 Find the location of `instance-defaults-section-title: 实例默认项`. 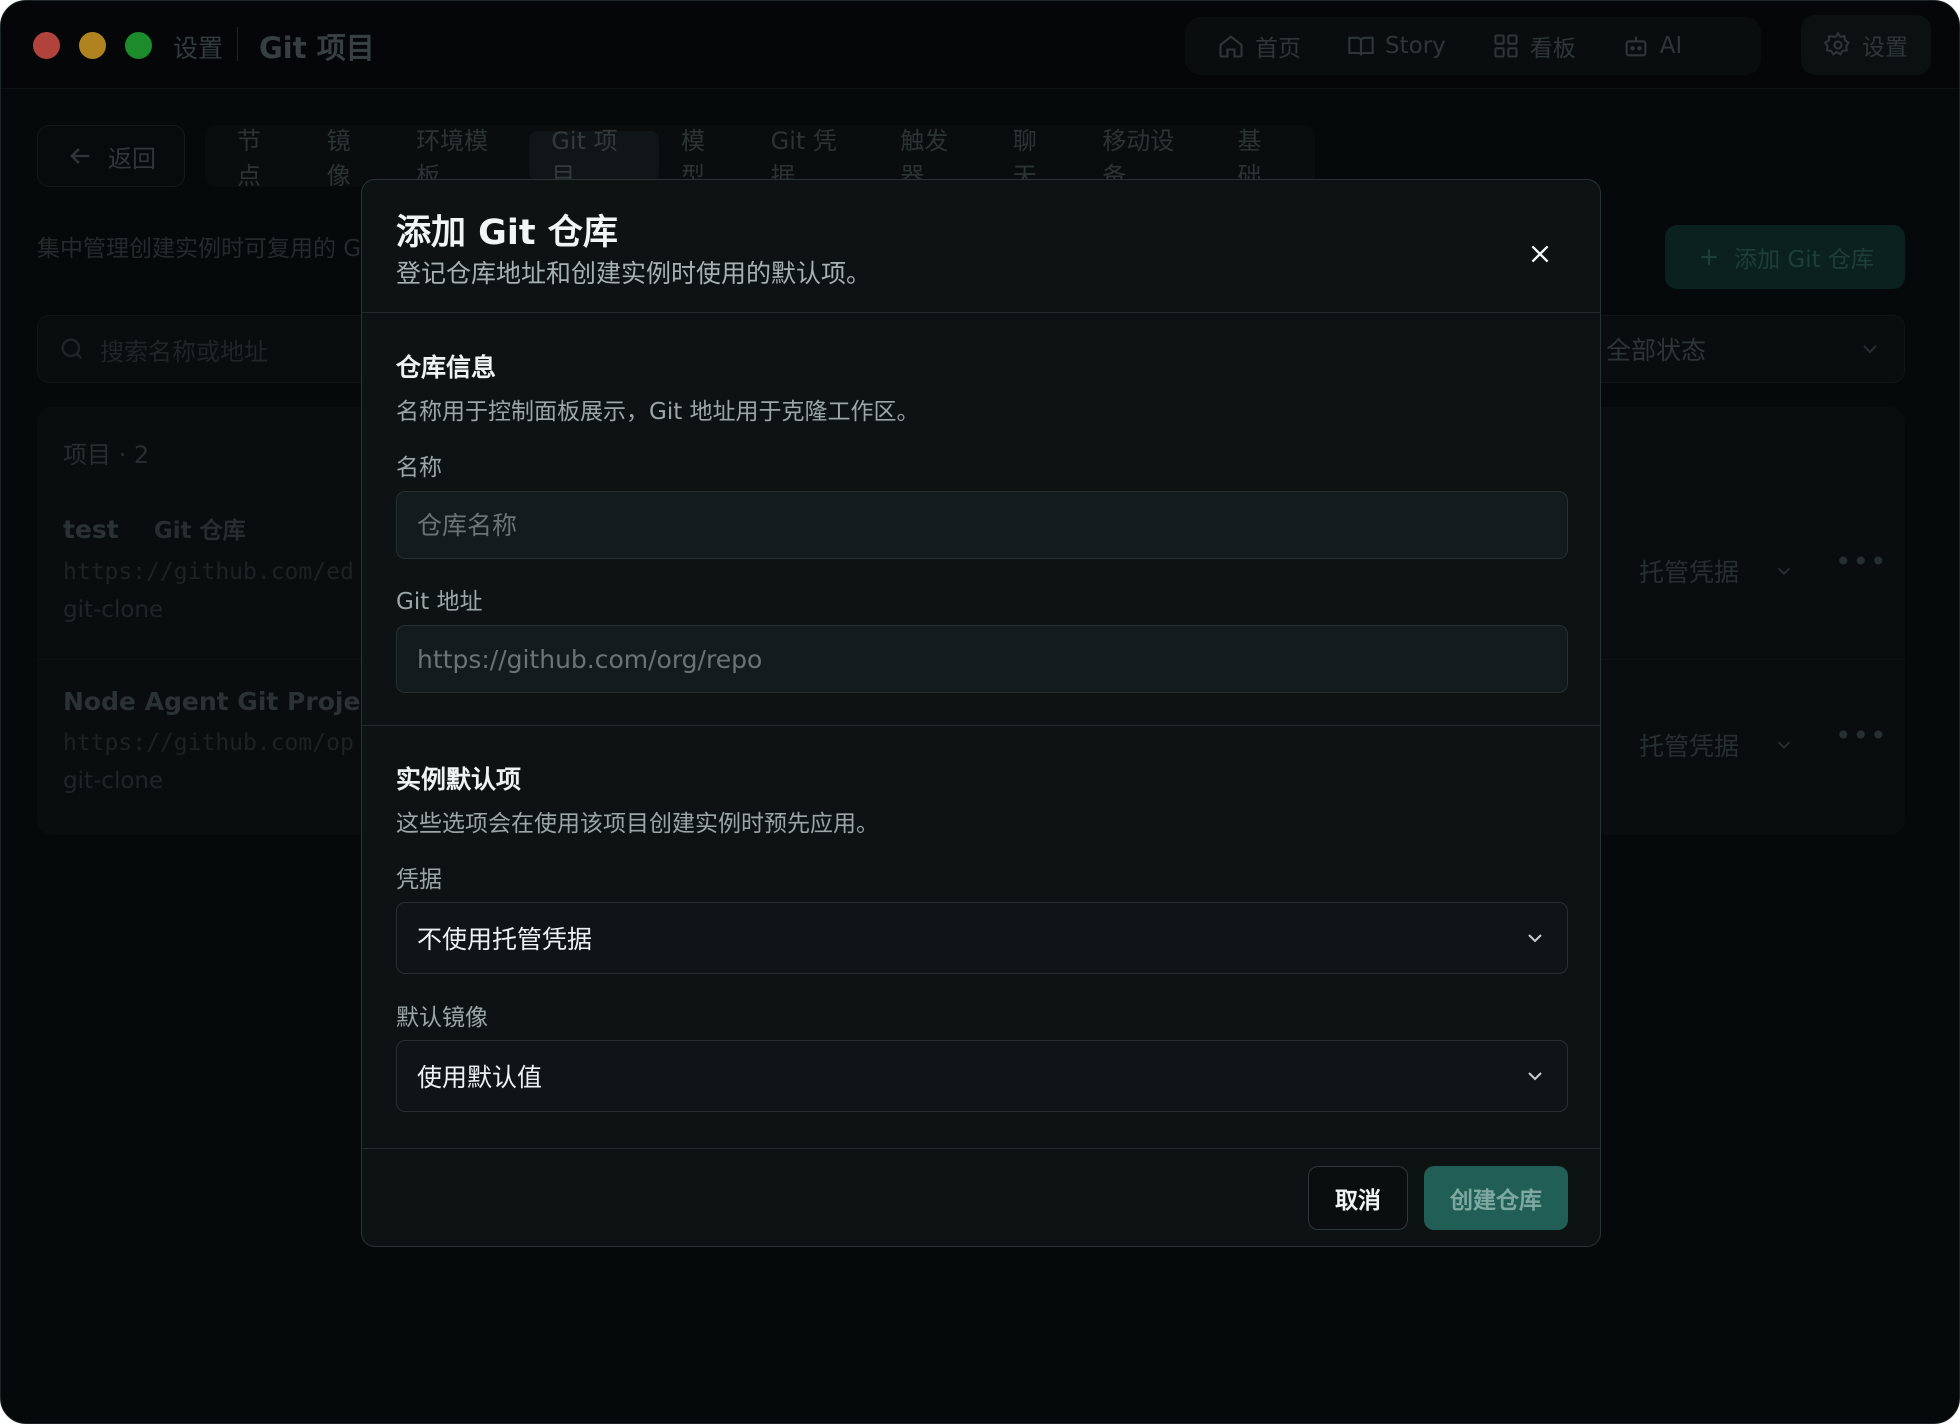

instance-defaults-section-title: 实例默认项 is located at coordinates (459, 779).